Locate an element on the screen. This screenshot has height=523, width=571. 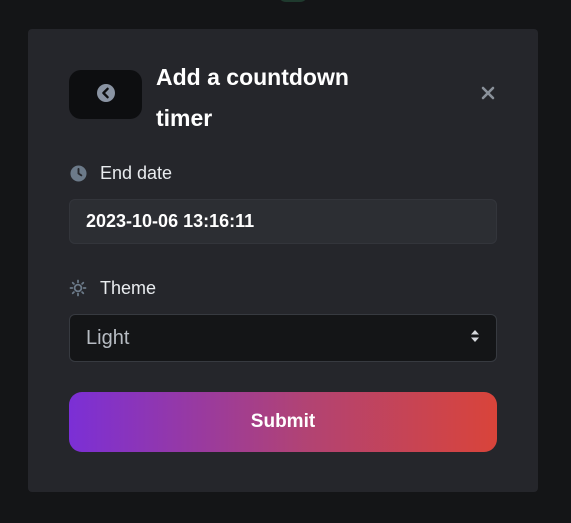
close-icon is located at coordinates (488, 94).